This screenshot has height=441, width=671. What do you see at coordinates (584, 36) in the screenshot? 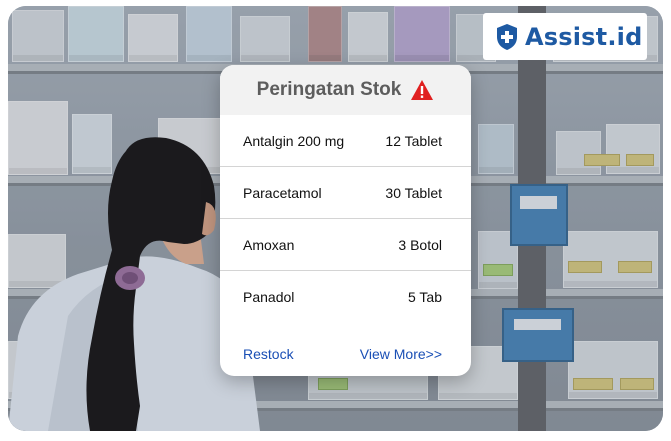
I see `brand-name: Assist.id` at bounding box center [584, 36].